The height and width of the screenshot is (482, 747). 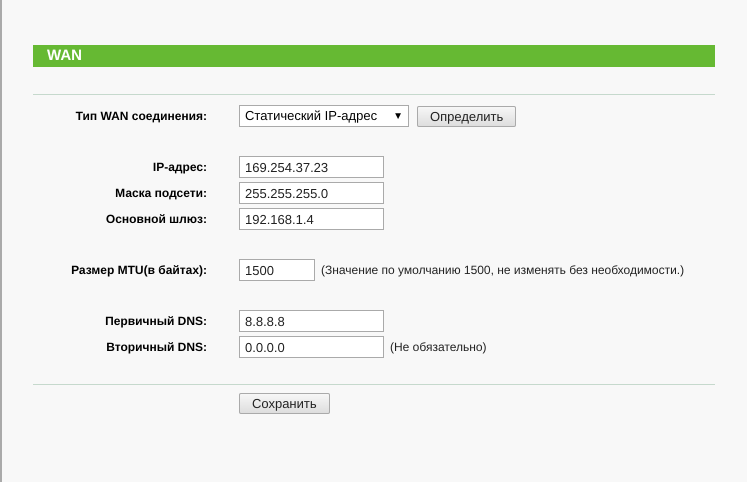 I want to click on save-button: Сохранить, so click(x=284, y=403).